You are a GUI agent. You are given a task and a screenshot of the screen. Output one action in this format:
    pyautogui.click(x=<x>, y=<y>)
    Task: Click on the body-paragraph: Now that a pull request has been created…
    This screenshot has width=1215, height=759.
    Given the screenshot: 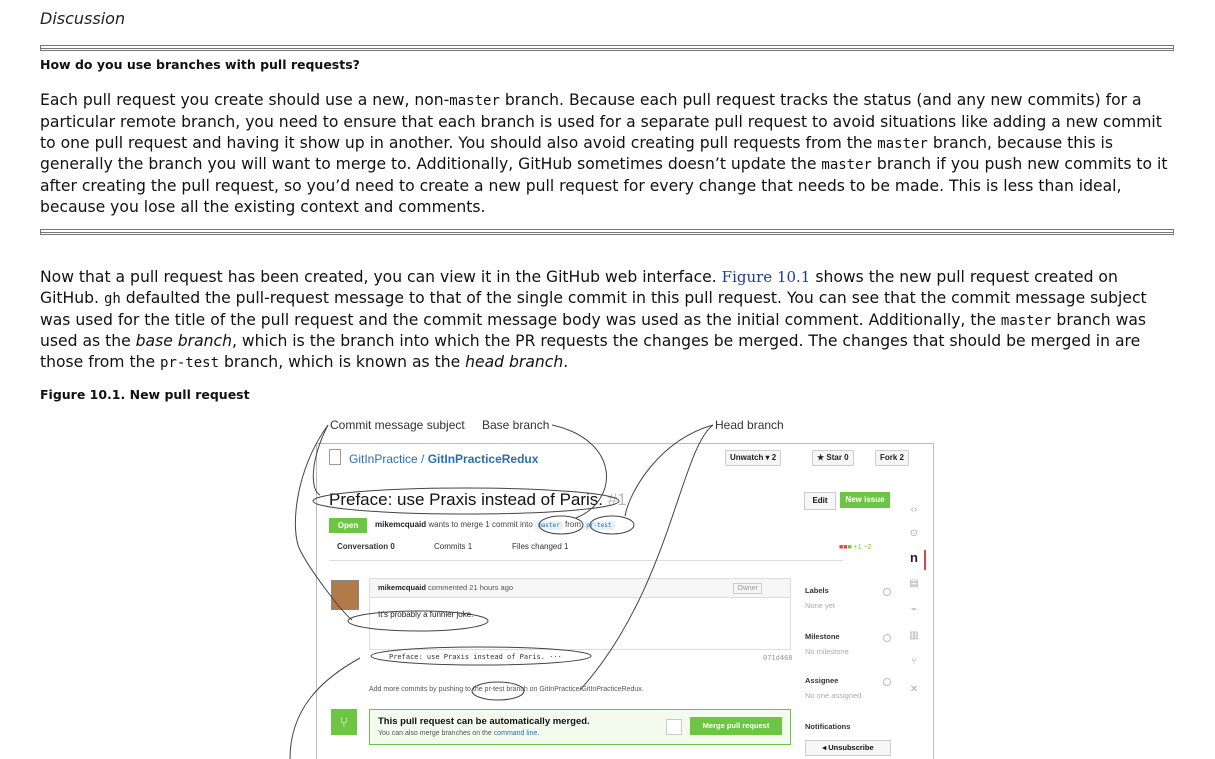 What is the action you would take?
    pyautogui.click(x=593, y=320)
    